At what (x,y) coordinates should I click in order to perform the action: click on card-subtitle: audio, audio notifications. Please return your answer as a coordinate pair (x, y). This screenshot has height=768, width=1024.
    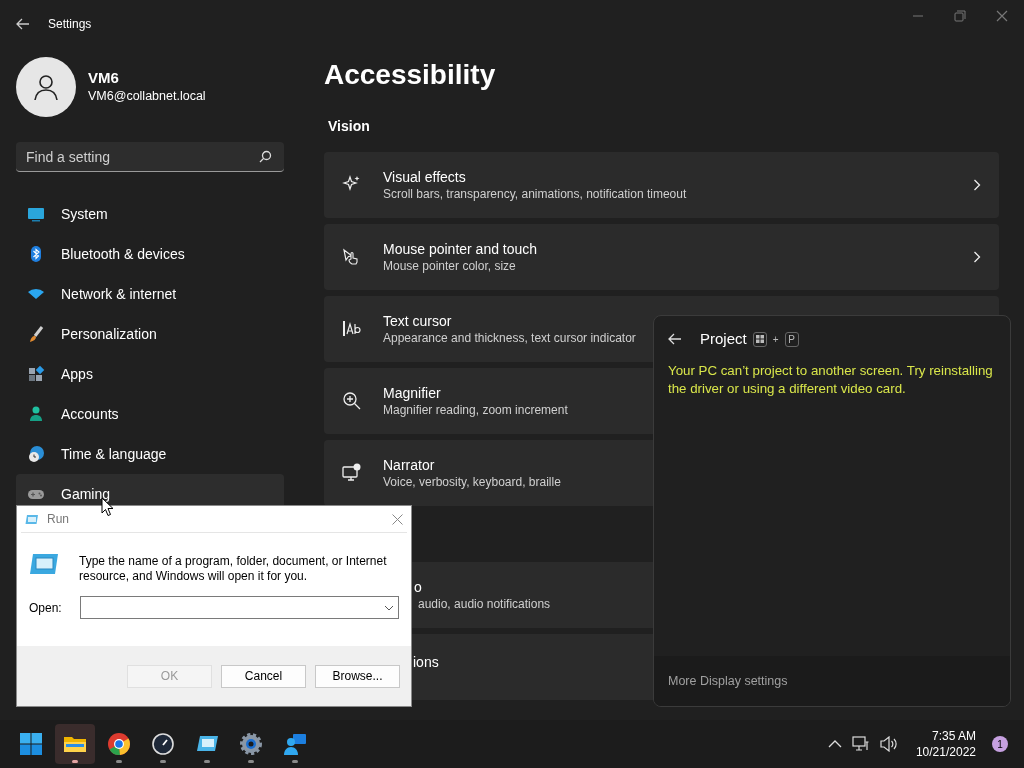
    Looking at the image, I should click on (484, 604).